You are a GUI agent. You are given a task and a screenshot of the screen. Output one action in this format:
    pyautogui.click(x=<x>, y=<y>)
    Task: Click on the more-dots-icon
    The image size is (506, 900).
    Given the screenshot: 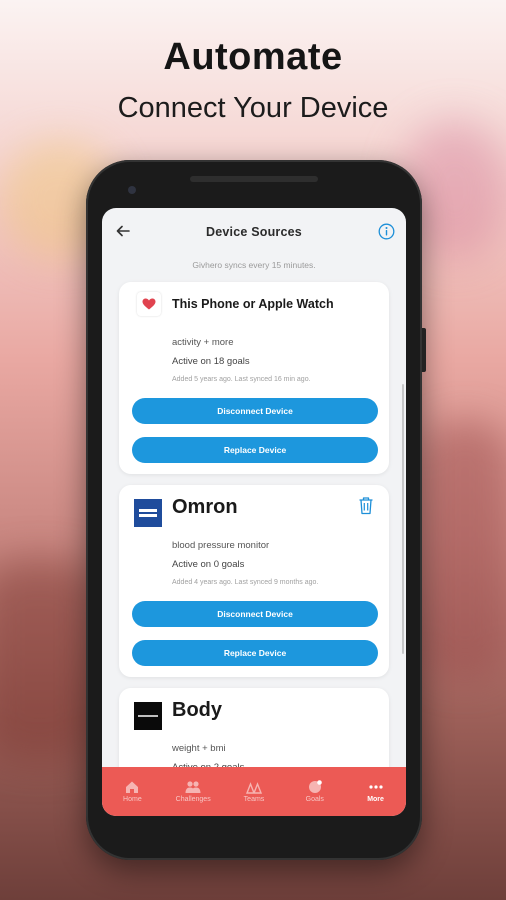 What is the action you would take?
    pyautogui.click(x=375, y=787)
    